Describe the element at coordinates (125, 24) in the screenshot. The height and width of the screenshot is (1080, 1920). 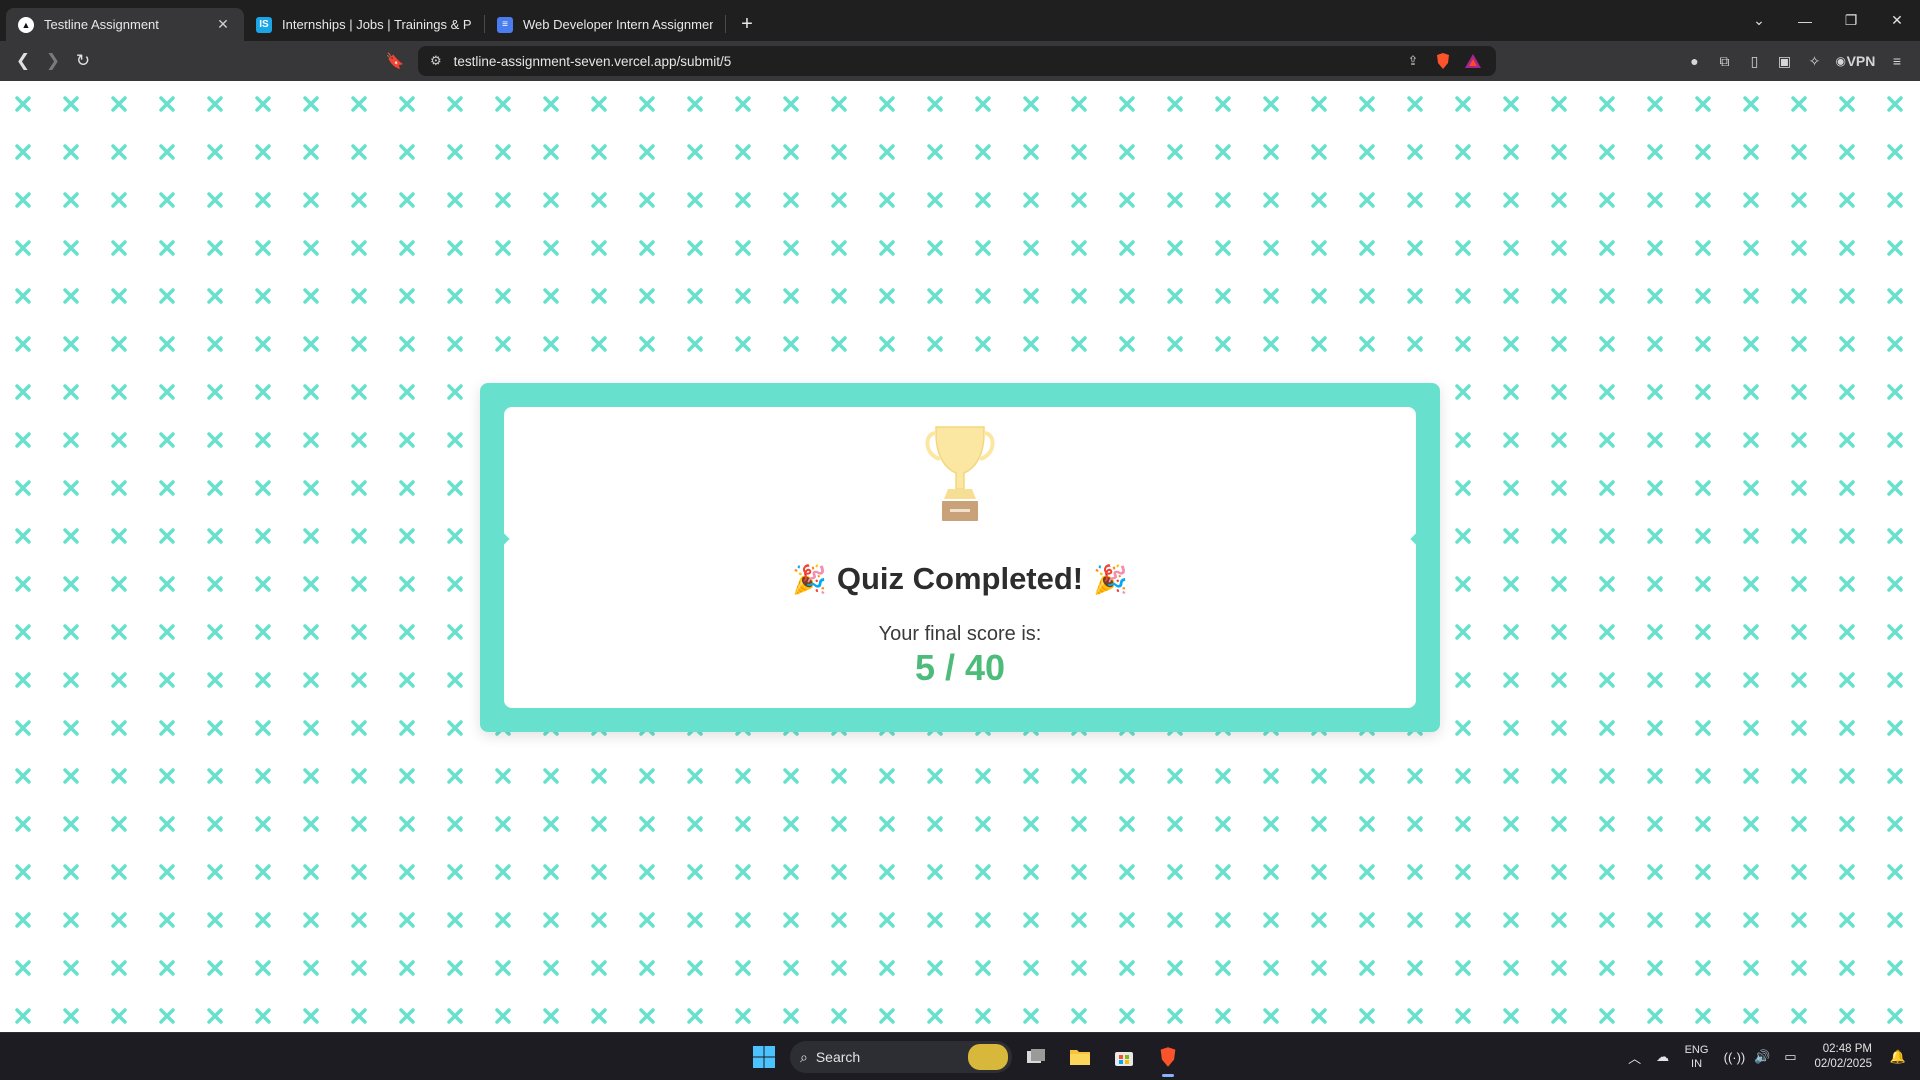
I see `tab-testline-assignment: ▲ Testline Assignment ✕` at that location.